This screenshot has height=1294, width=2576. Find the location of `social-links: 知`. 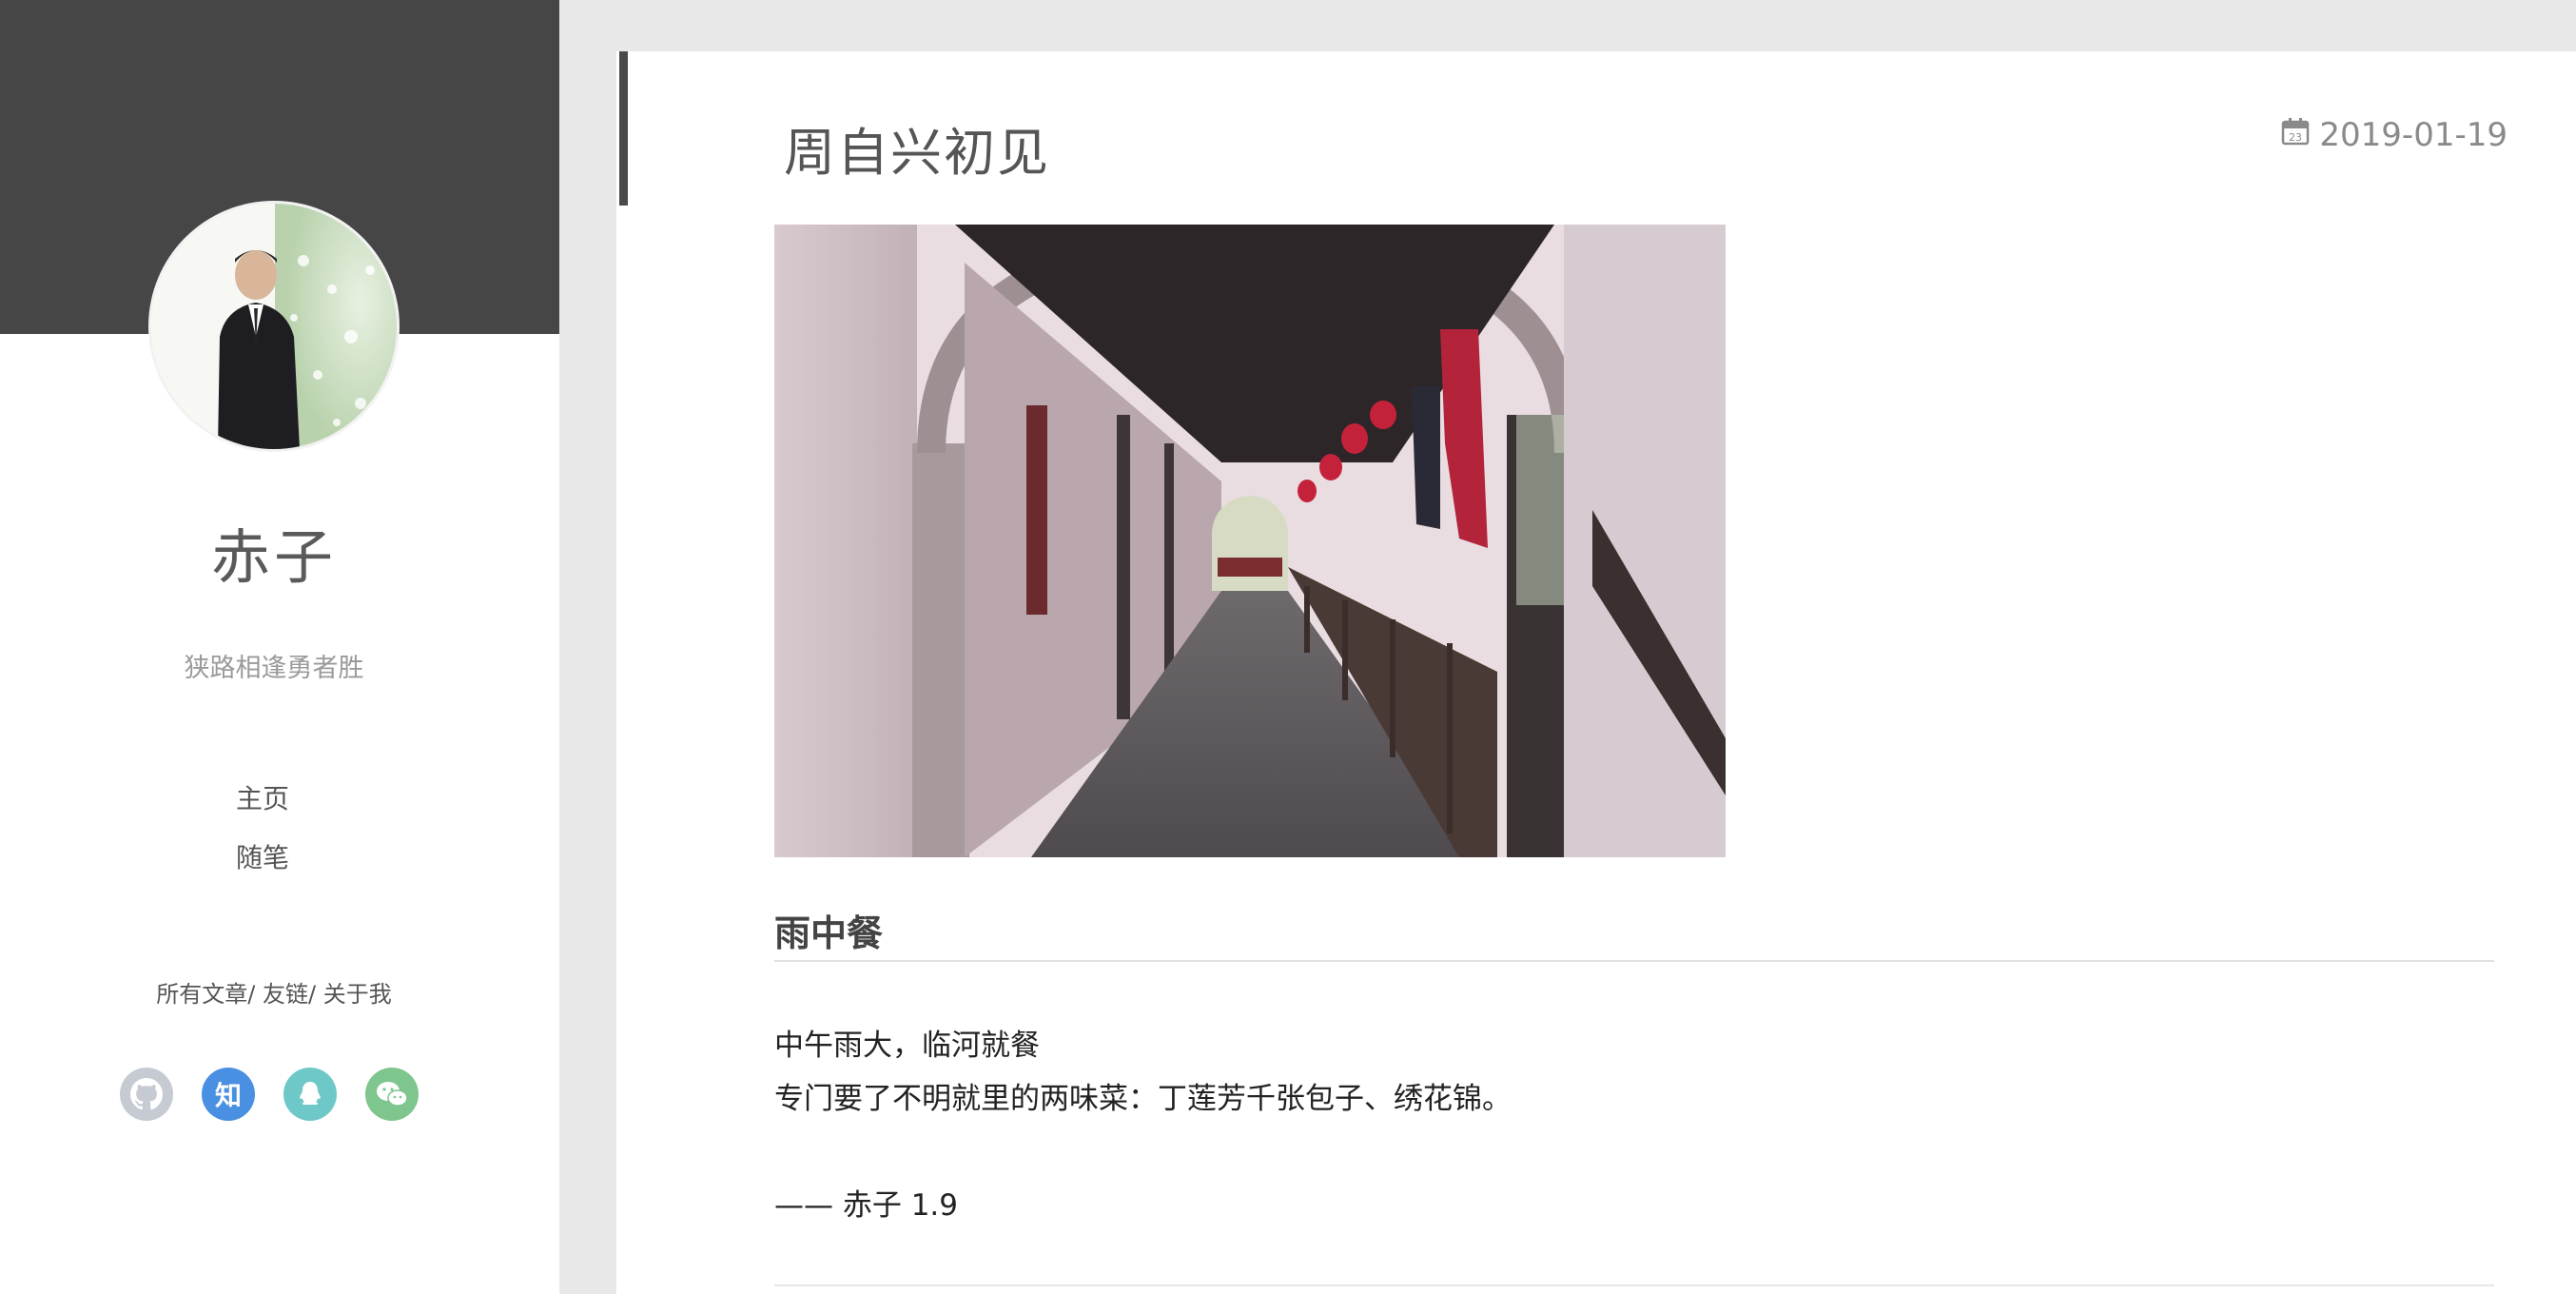

social-links: 知 is located at coordinates (270, 1095).